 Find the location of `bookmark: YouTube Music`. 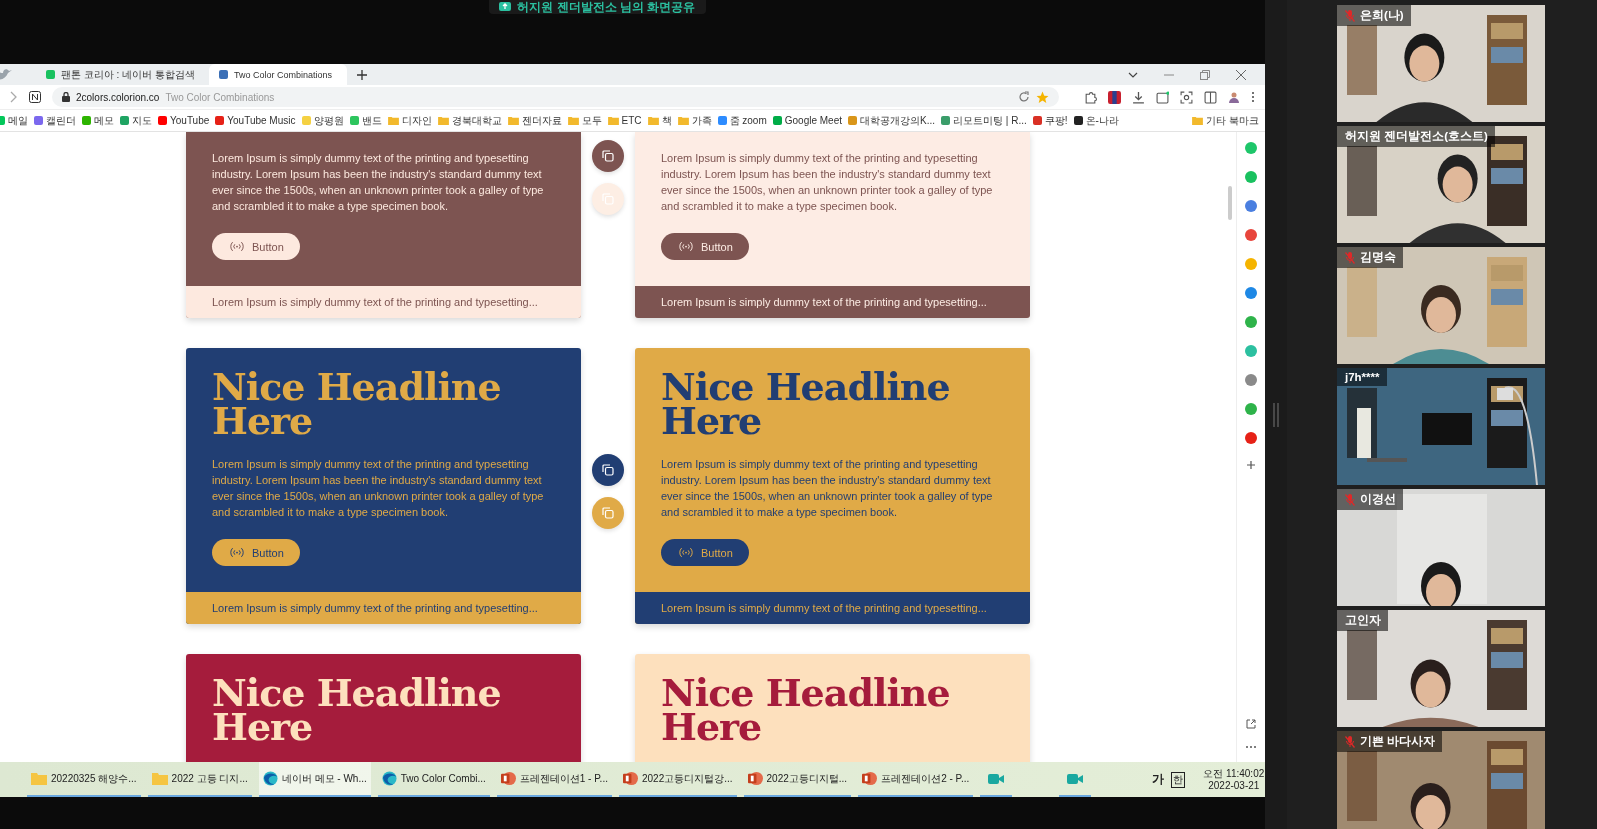

bookmark: YouTube Music is located at coordinates (255, 120).